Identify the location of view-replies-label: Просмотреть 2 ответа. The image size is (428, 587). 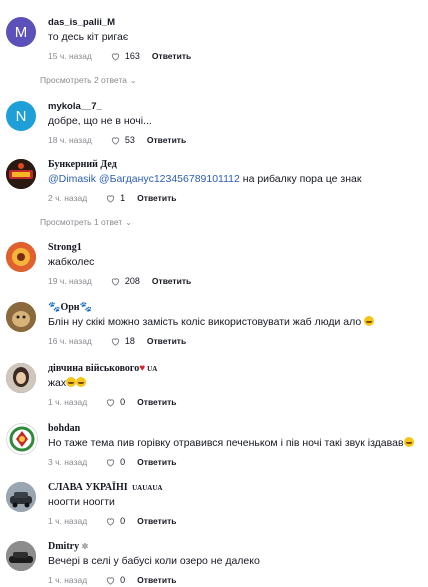
(83, 80).